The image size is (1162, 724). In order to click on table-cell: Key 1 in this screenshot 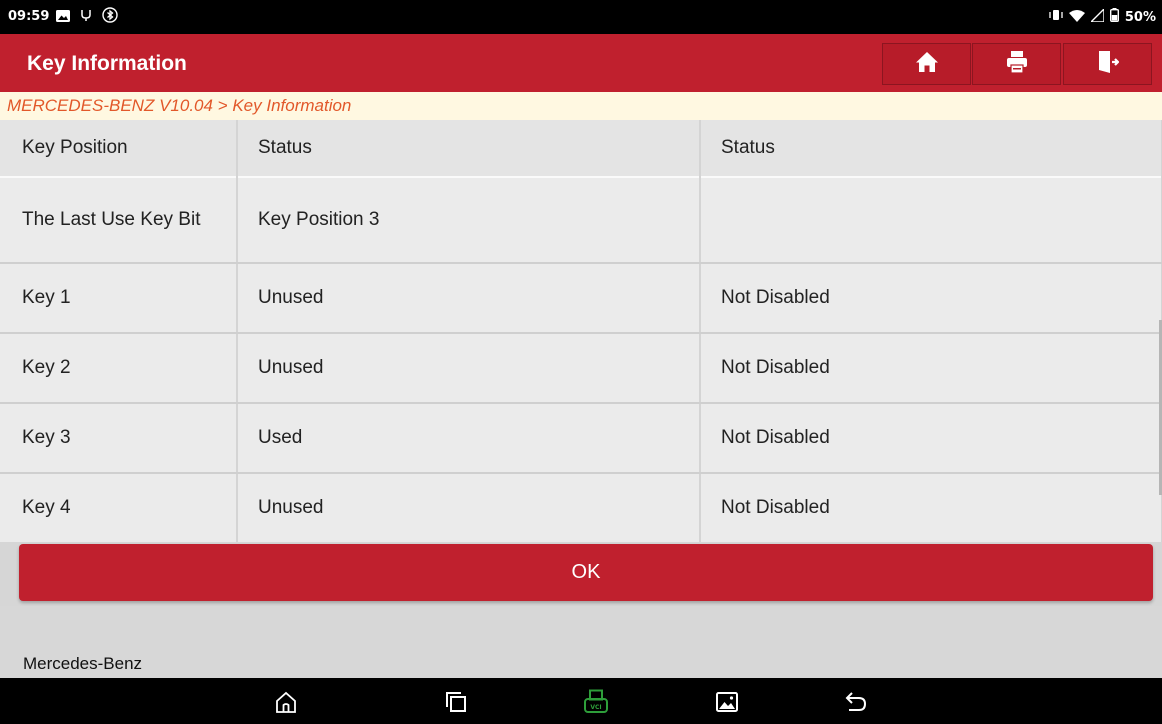, I will do `click(119, 298)`.